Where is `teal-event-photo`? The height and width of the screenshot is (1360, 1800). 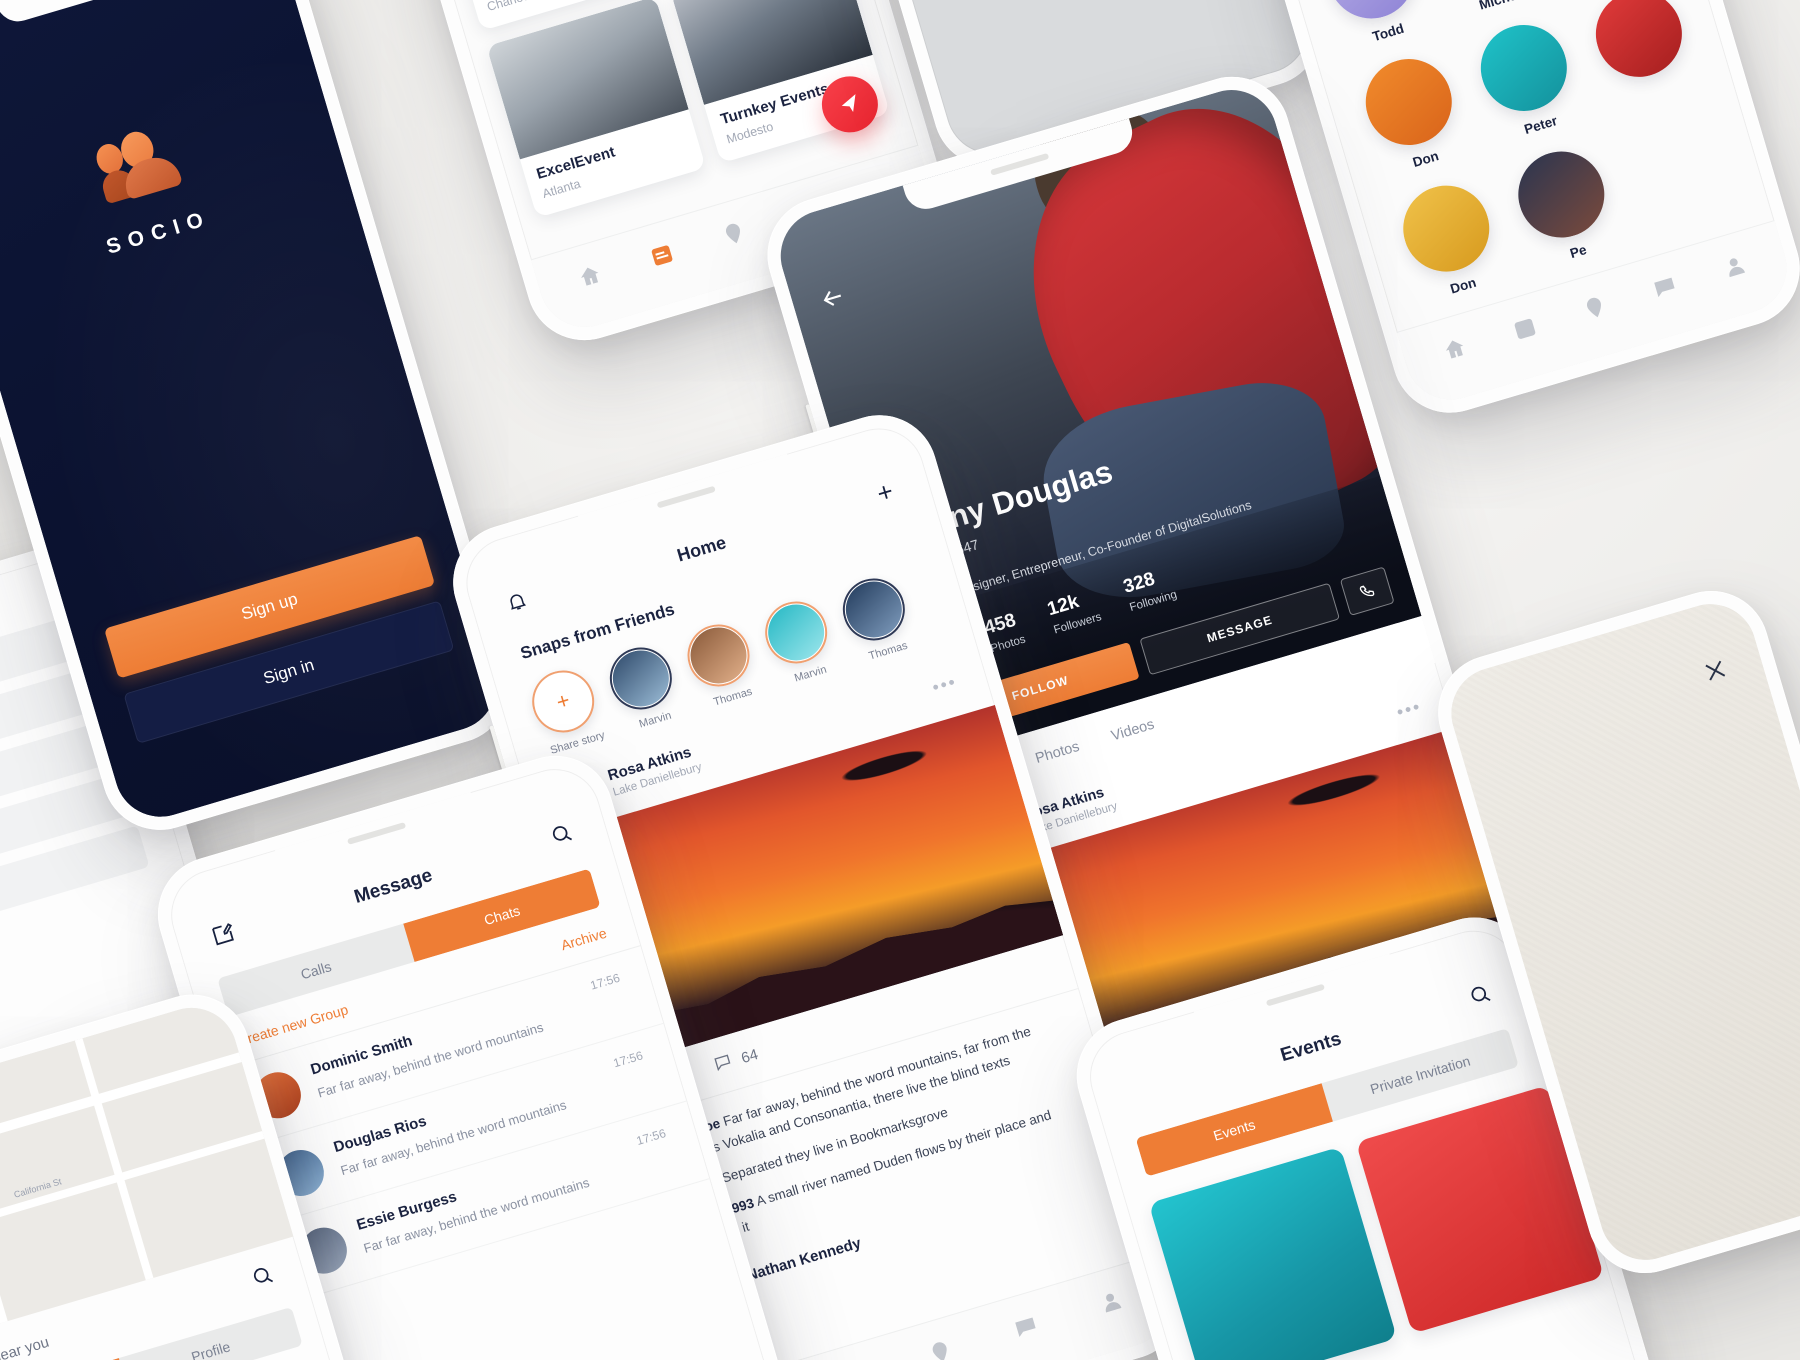
teal-event-photo is located at coordinates (1273, 1253).